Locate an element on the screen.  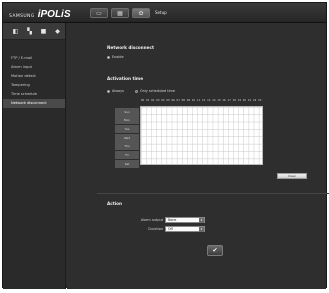
radio-always: Always is located at coordinates (115, 91).